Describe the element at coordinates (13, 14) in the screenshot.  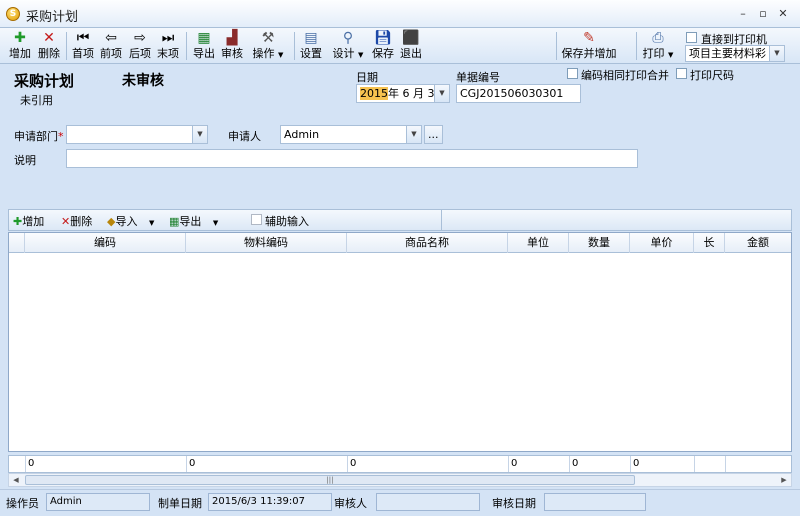
I see `app-icon: S` at that location.